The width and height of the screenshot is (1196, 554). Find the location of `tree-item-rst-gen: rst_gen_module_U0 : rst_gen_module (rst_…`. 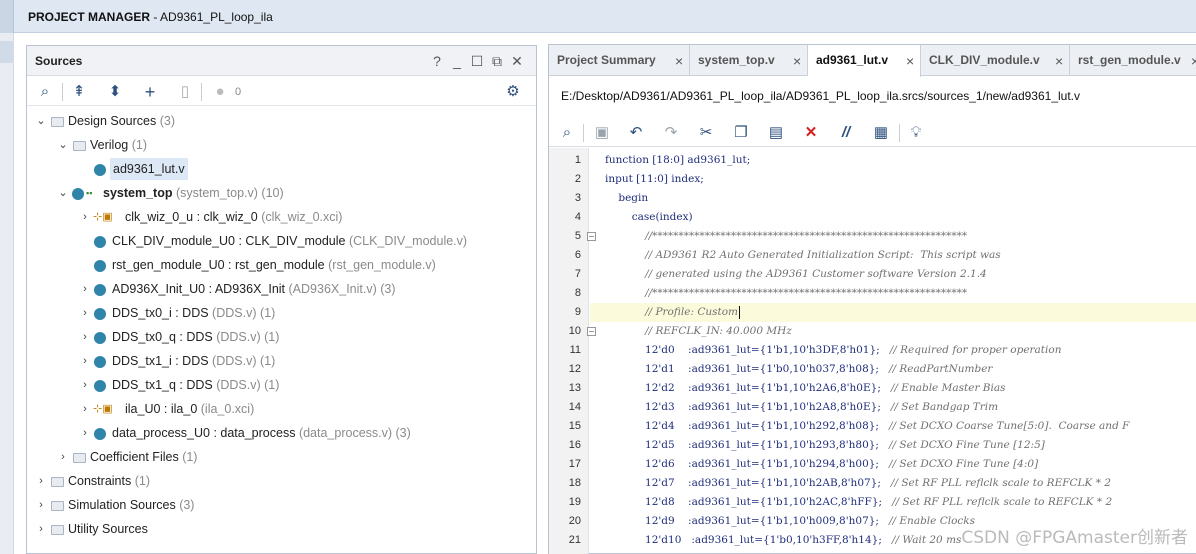

tree-item-rst-gen: rst_gen_module_U0 : rst_gen_module (rst_… is located at coordinates (281, 265).